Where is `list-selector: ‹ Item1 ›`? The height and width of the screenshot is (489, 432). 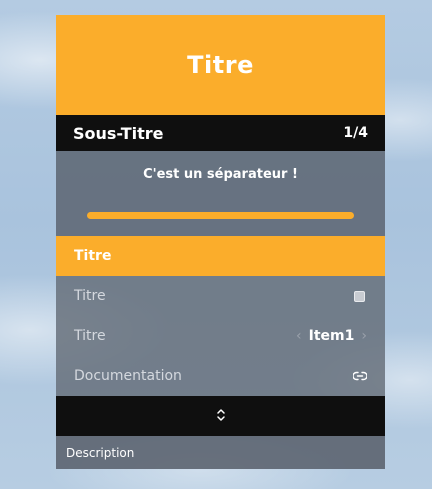
list-selector: ‹ Item1 › is located at coordinates (331, 336).